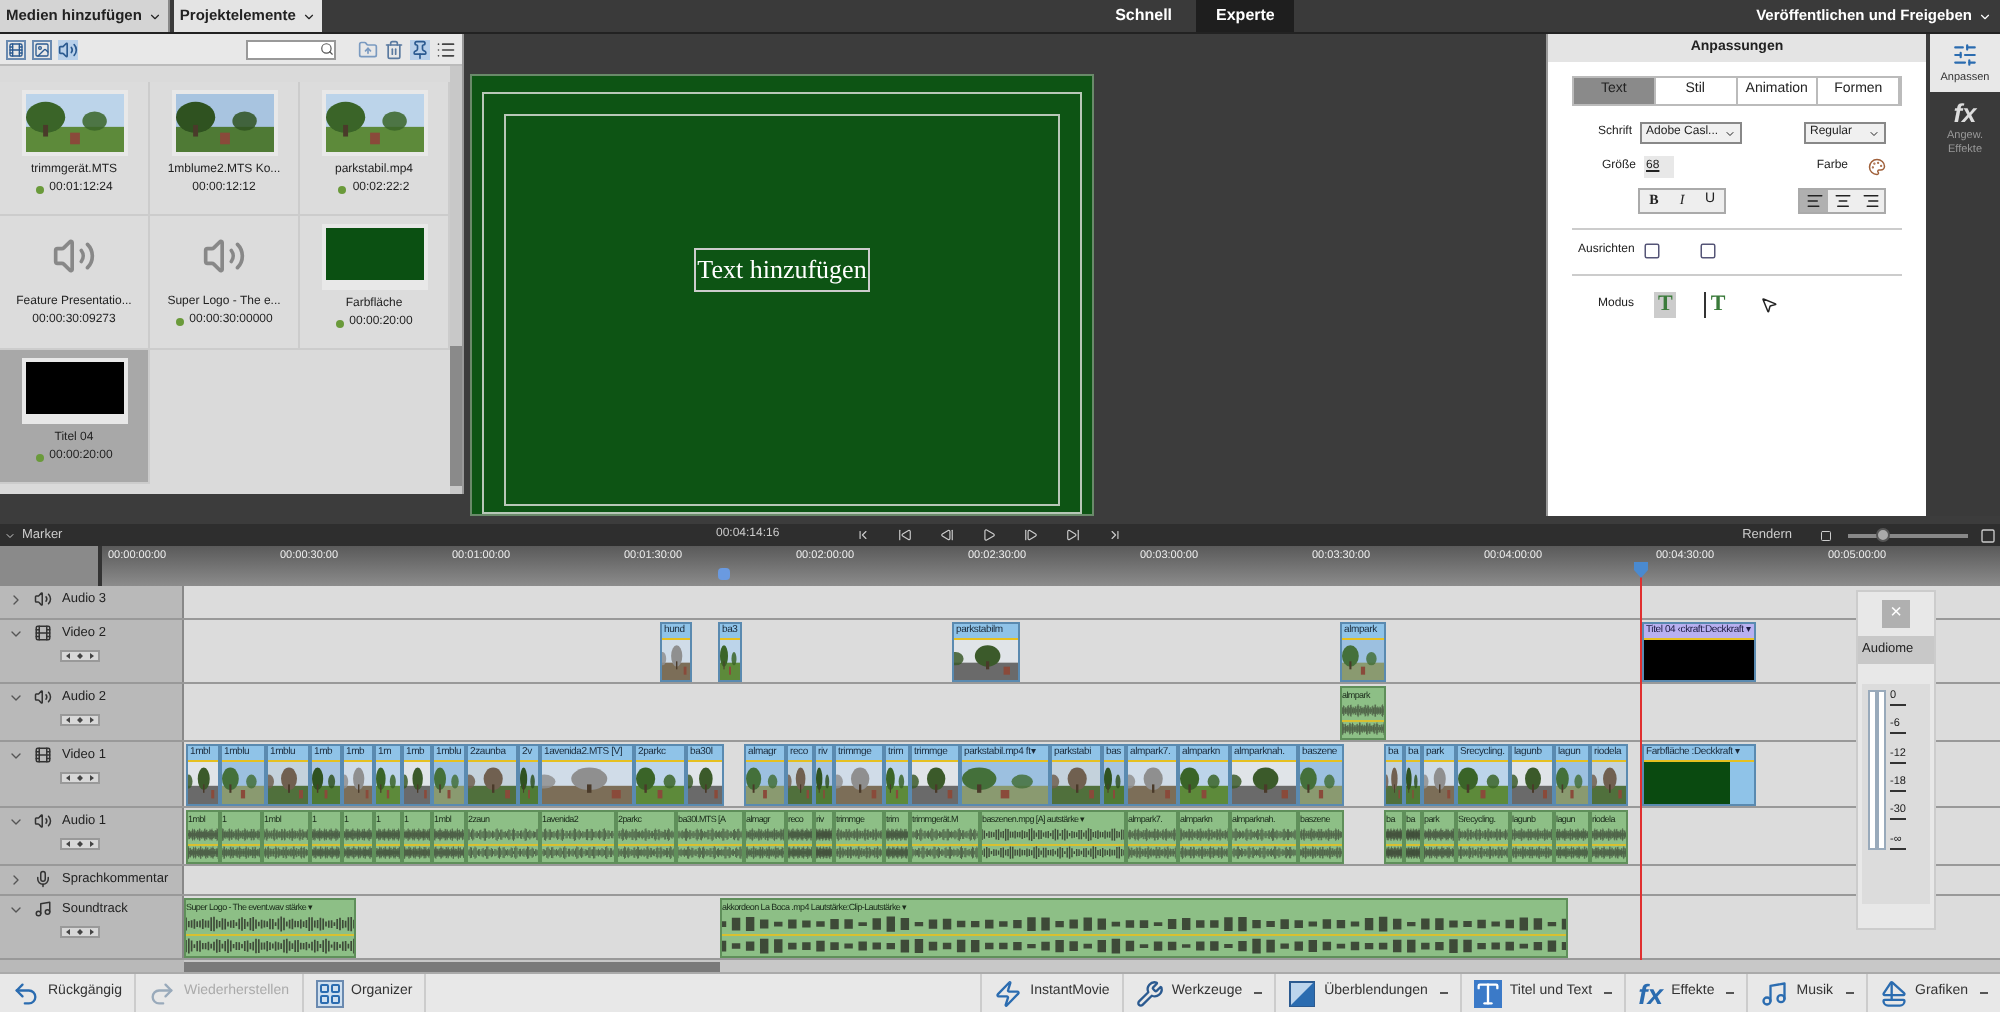 This screenshot has width=2000, height=1012. Describe the element at coordinates (456, 280) in the screenshot. I see `scrollbar` at that location.